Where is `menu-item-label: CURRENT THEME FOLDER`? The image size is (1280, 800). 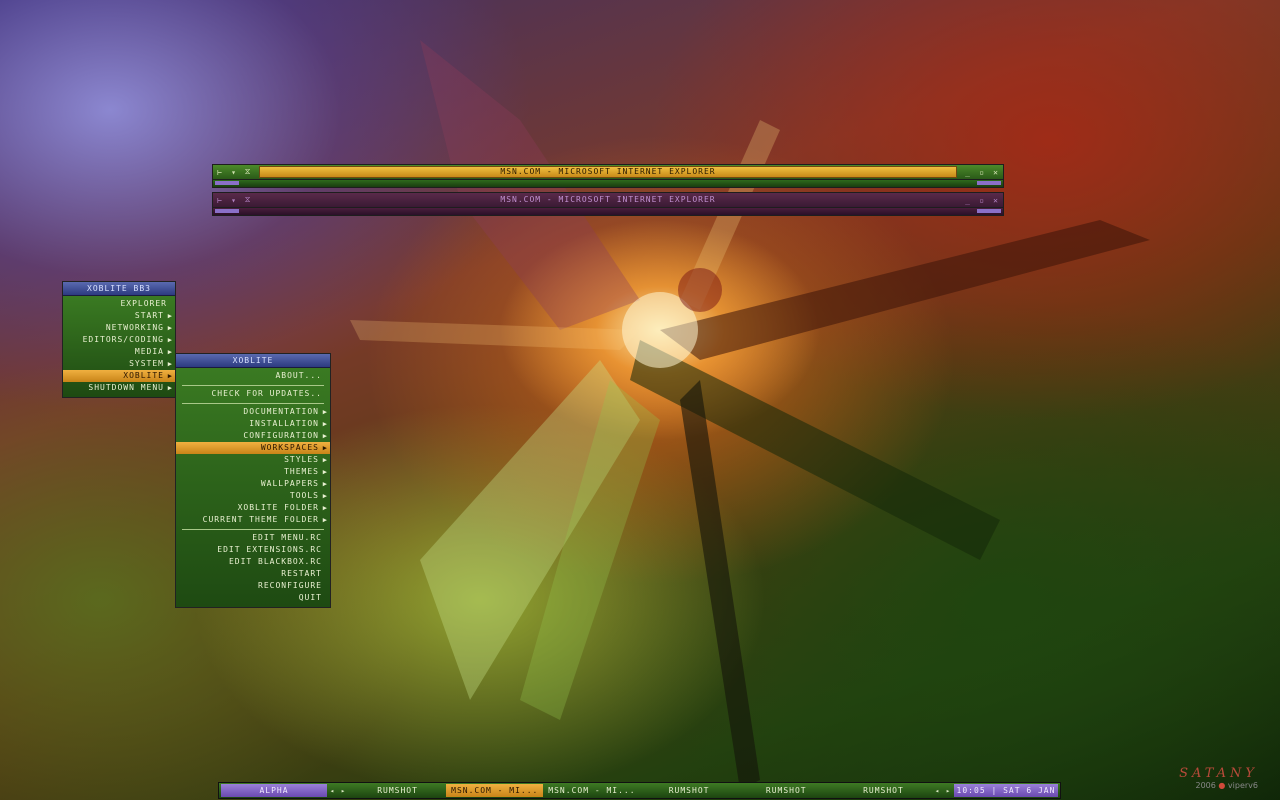 menu-item-label: CURRENT THEME FOLDER is located at coordinates (260, 519).